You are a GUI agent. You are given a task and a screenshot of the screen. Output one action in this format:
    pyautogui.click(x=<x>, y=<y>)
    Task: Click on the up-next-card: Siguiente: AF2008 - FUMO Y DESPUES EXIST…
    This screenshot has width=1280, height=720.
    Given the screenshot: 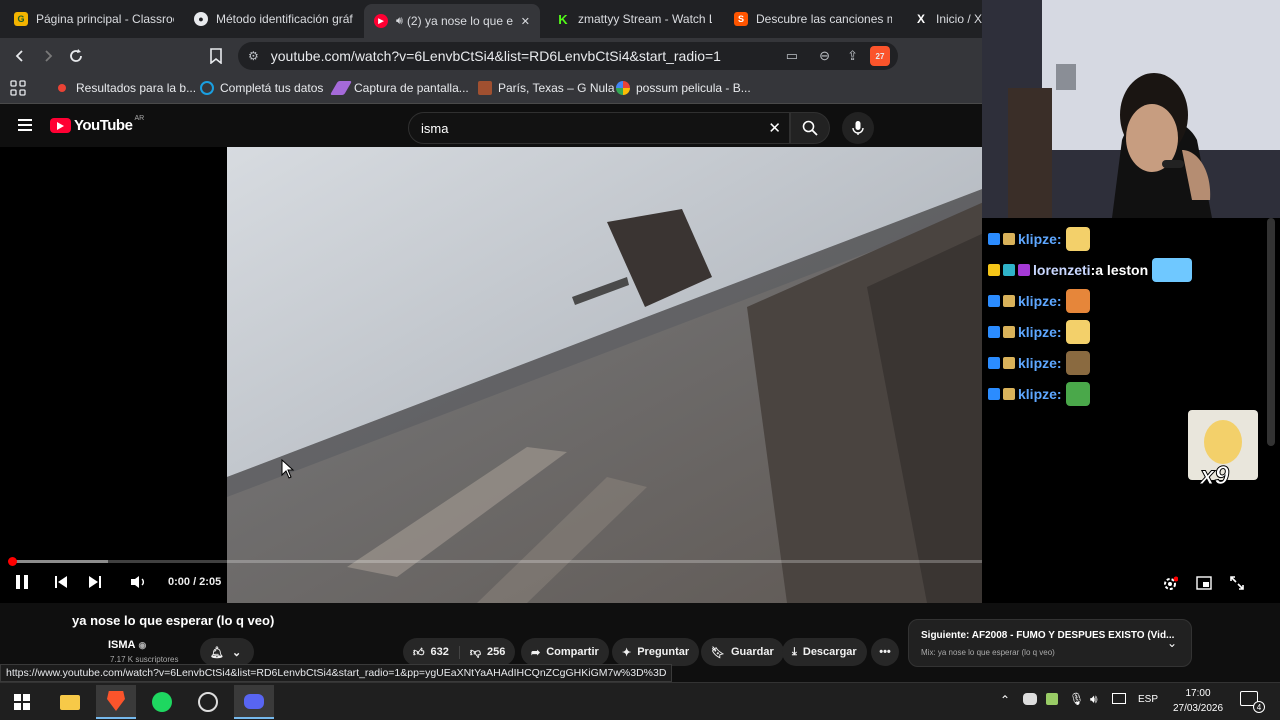 What is the action you would take?
    pyautogui.click(x=1050, y=643)
    